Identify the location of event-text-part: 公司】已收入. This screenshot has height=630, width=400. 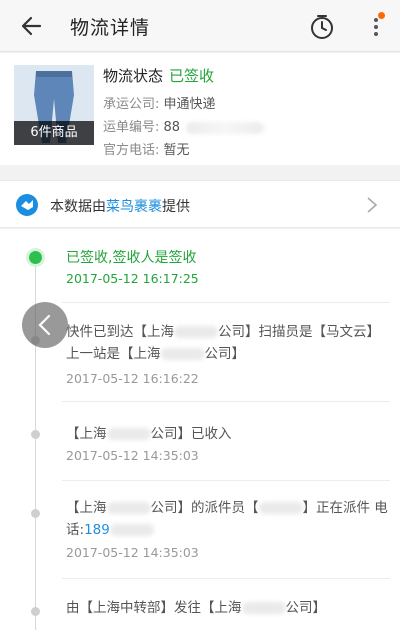
(191, 434).